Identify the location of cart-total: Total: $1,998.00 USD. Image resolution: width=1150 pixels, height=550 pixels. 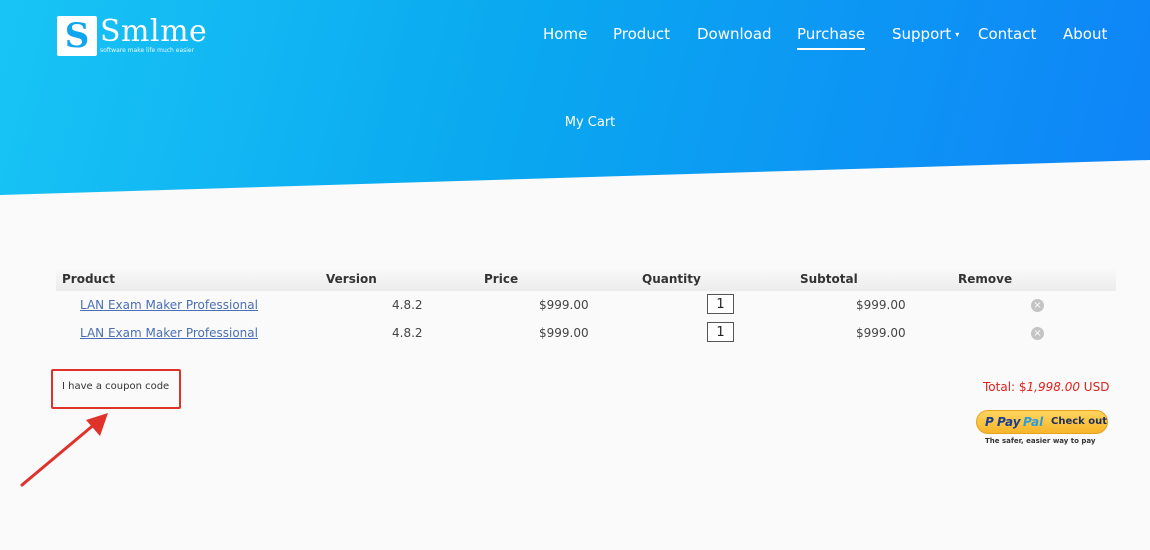
(1046, 387).